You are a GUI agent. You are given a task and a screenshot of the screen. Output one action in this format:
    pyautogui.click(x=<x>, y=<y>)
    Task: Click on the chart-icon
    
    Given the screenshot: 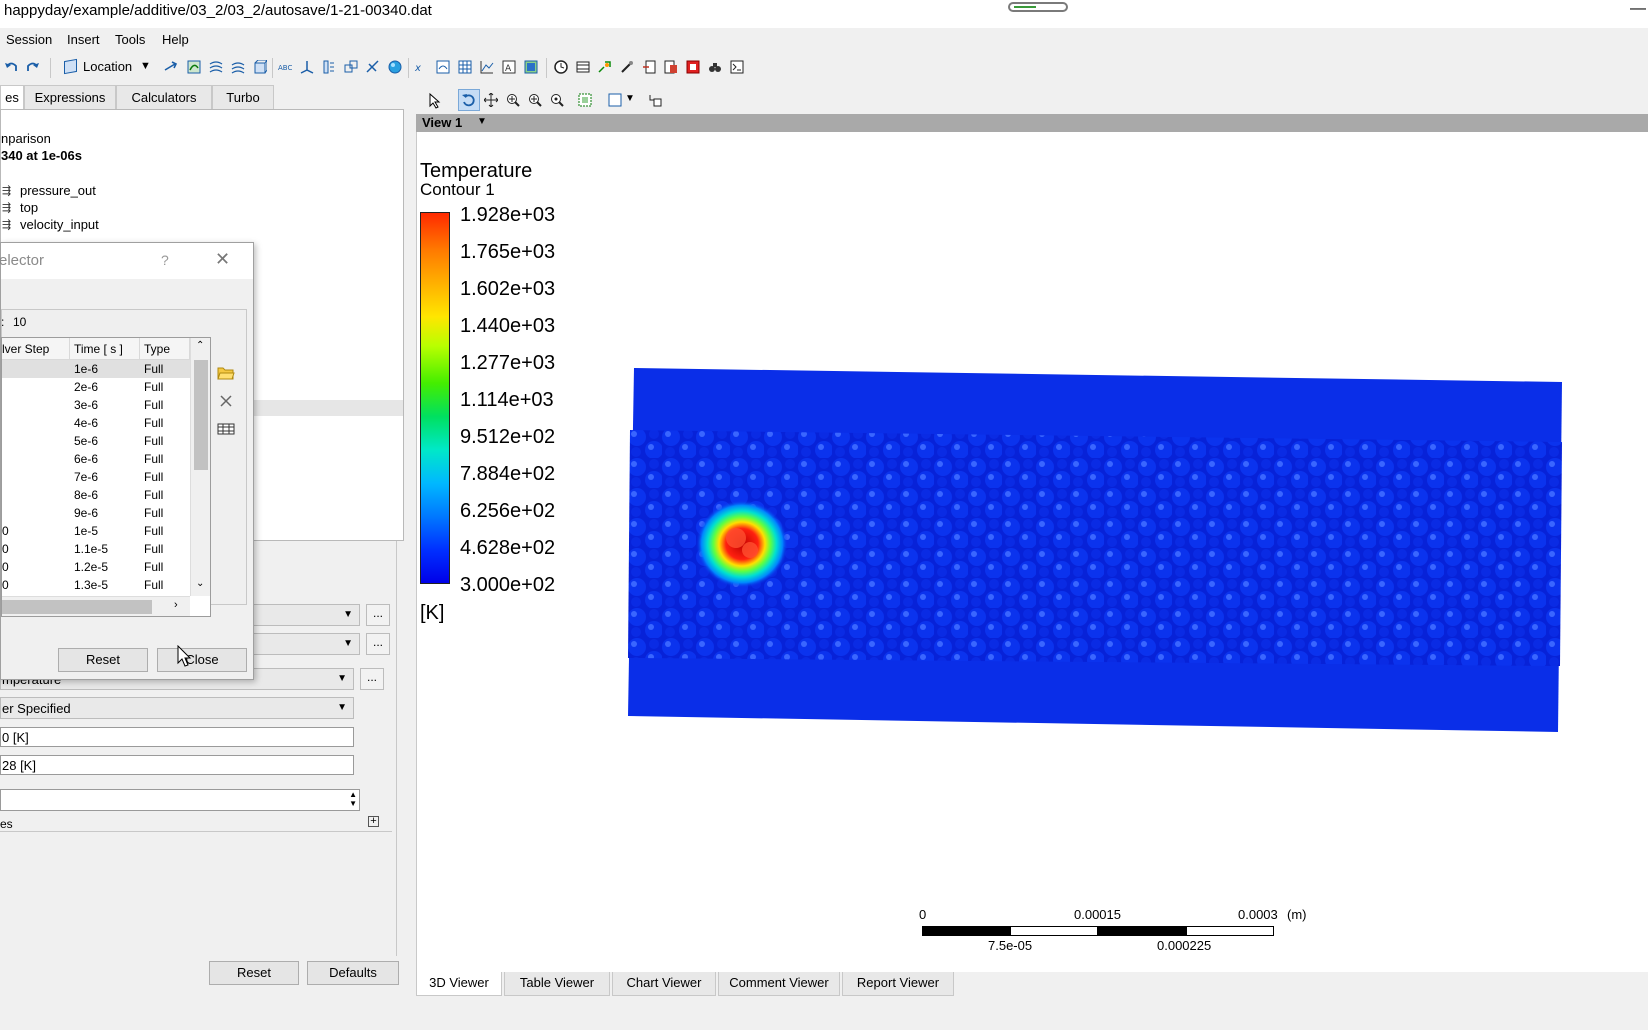 What is the action you would take?
    pyautogui.click(x=487, y=67)
    